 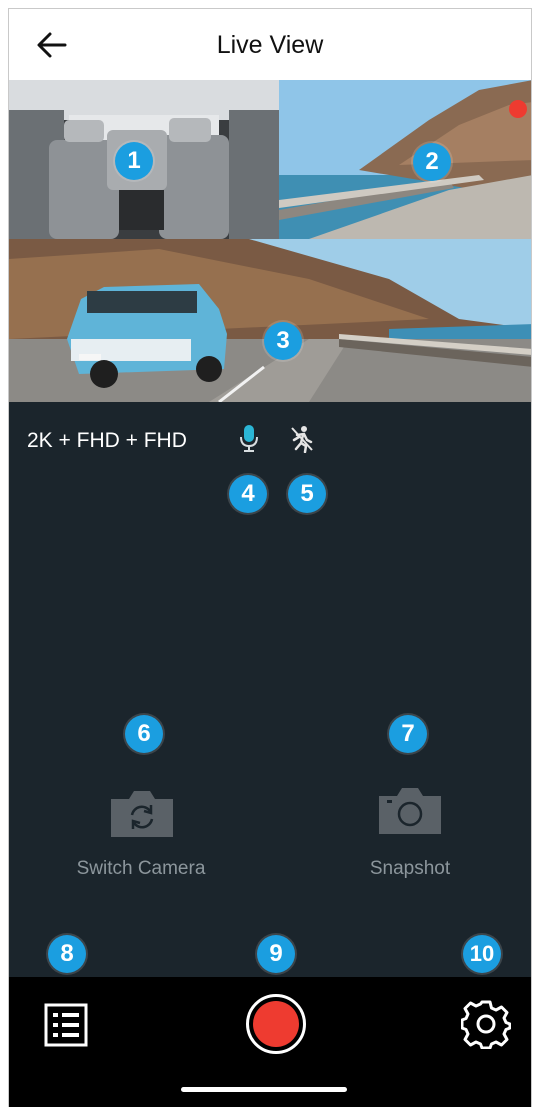 I want to click on switch-camera-icon, so click(x=142, y=813).